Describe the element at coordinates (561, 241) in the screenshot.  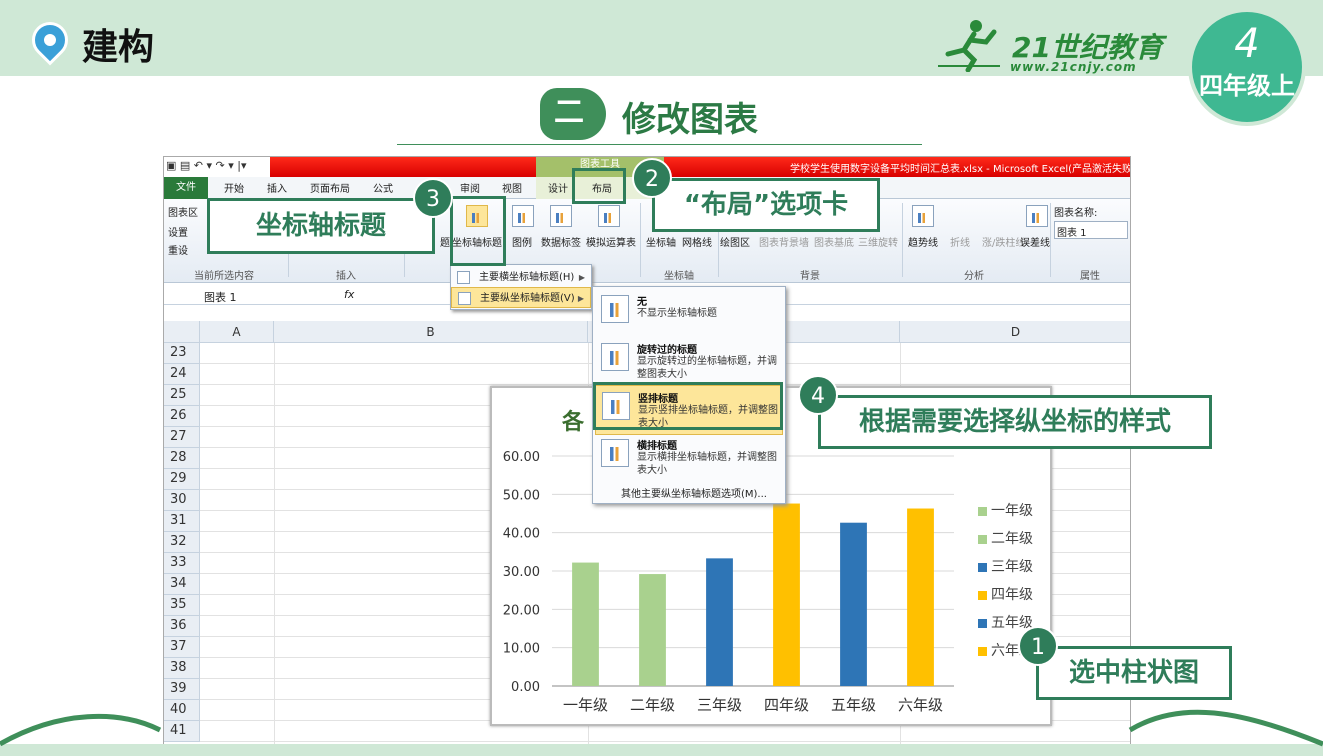
I see `data-labels-button: 数据标签` at that location.